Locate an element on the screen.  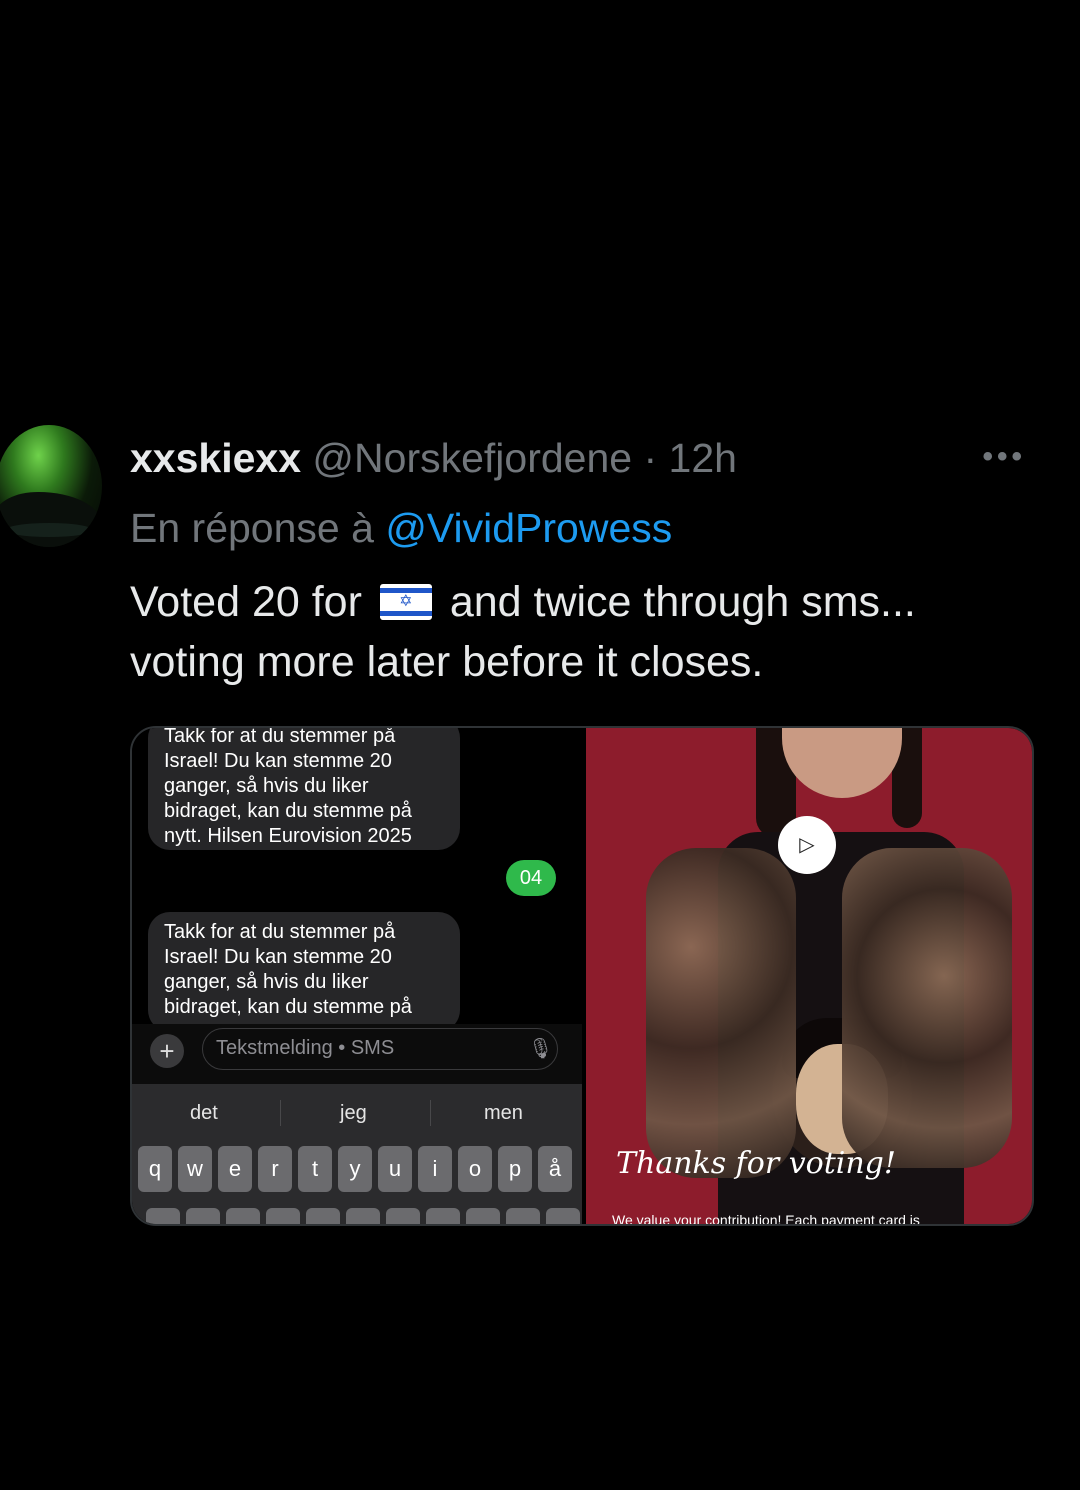
tweet-header: xxskiexx @Norskefjordene · 12h is located at coordinates (433, 458).